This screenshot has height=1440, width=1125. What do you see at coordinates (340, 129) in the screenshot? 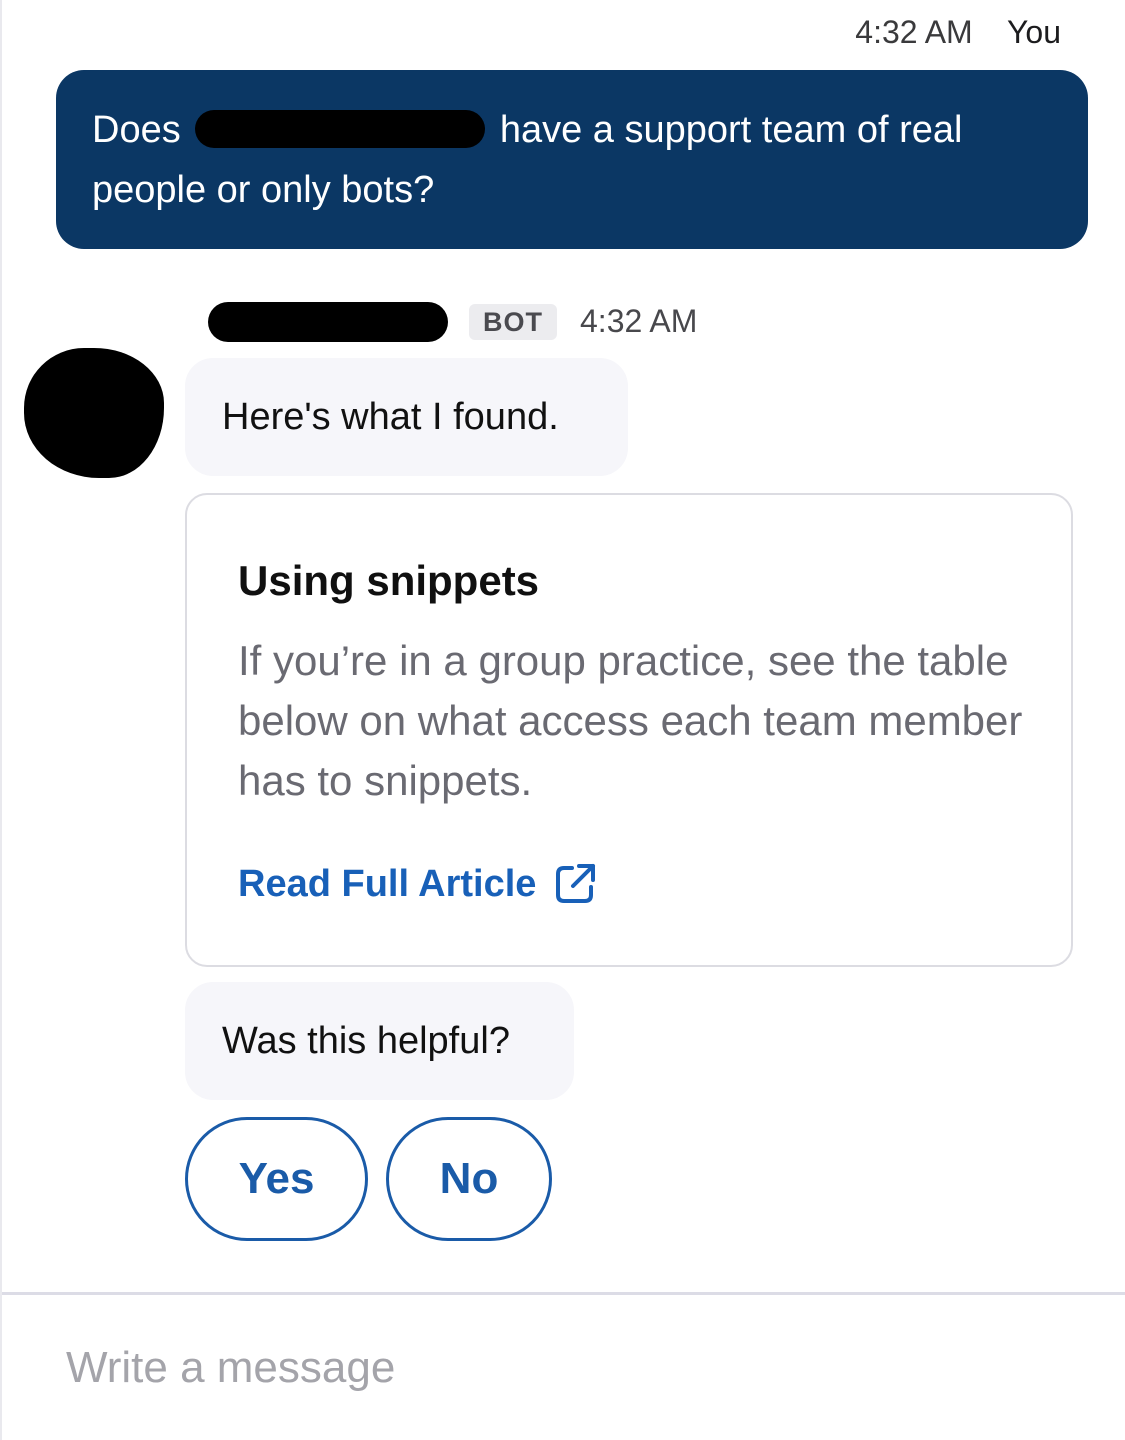
I see `redacted-company-name` at bounding box center [340, 129].